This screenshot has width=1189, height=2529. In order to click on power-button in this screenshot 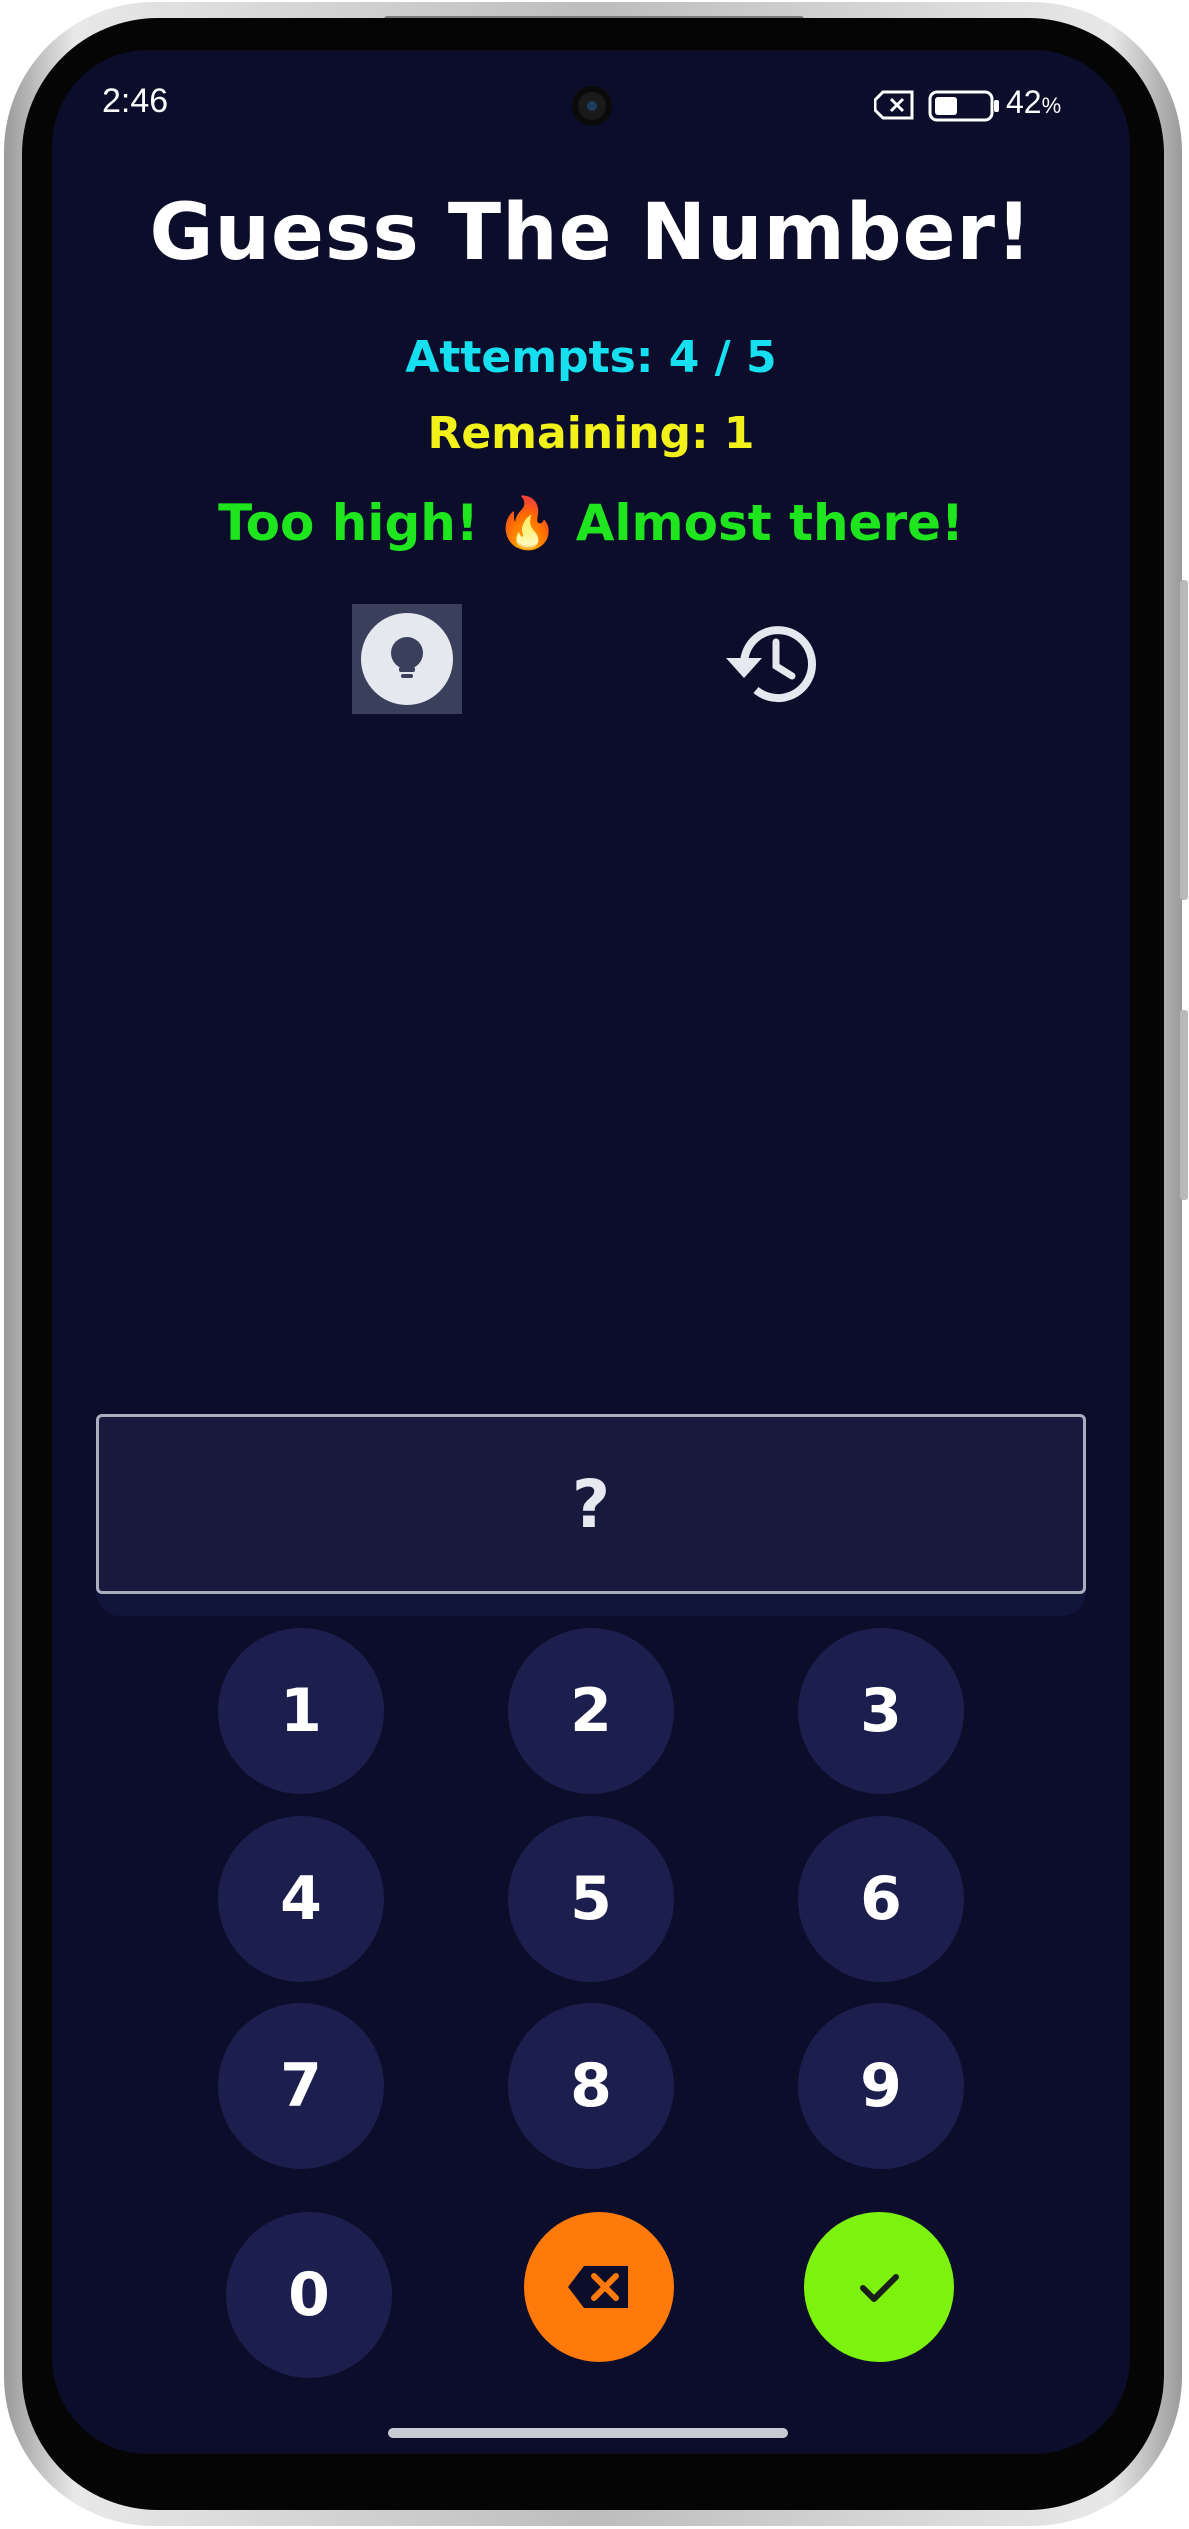, I will do `click(1184, 1105)`.